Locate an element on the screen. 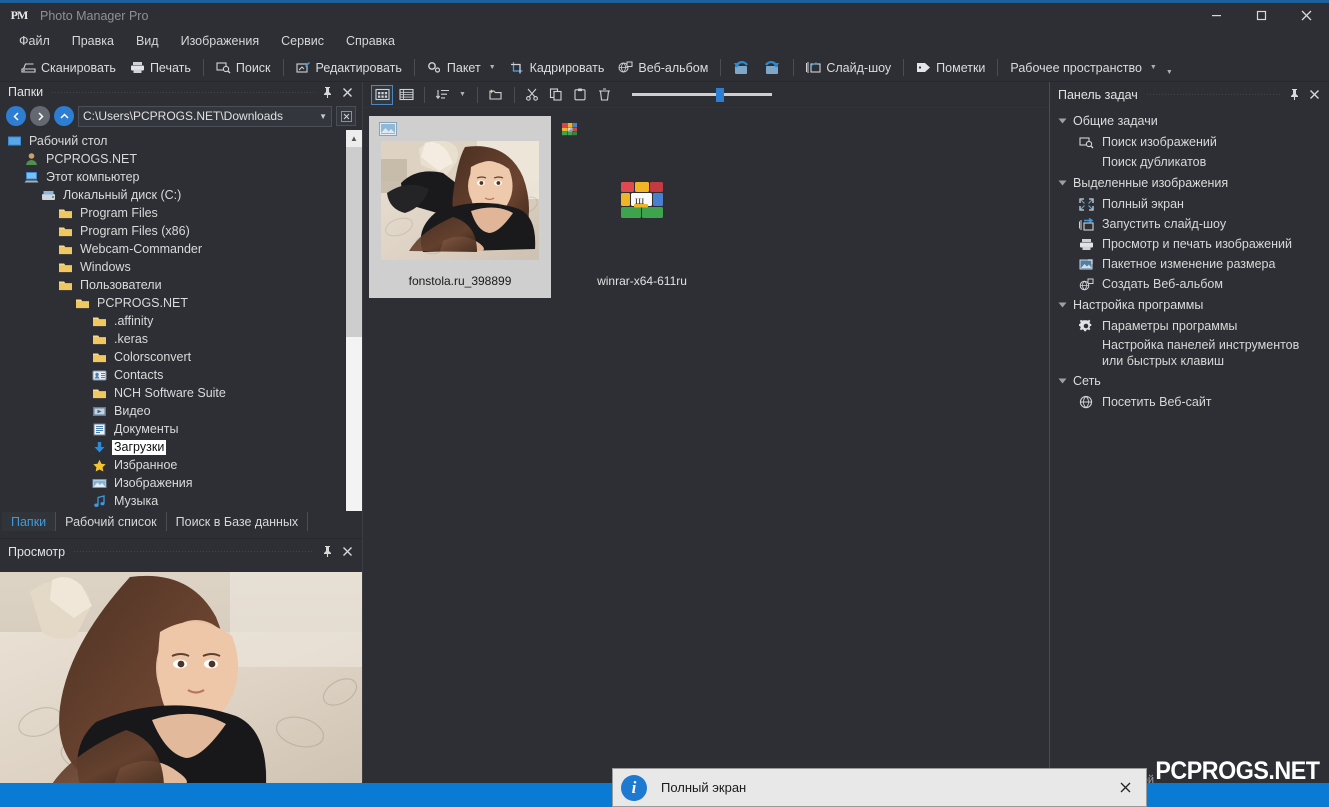 This screenshot has height=807, width=1329. tree-item-14: NCH Software Suite is located at coordinates (181, 393).